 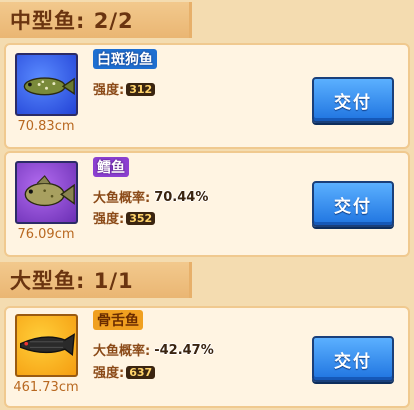 What do you see at coordinates (141, 218) in the screenshot?
I see `strength-value: 352` at bounding box center [141, 218].